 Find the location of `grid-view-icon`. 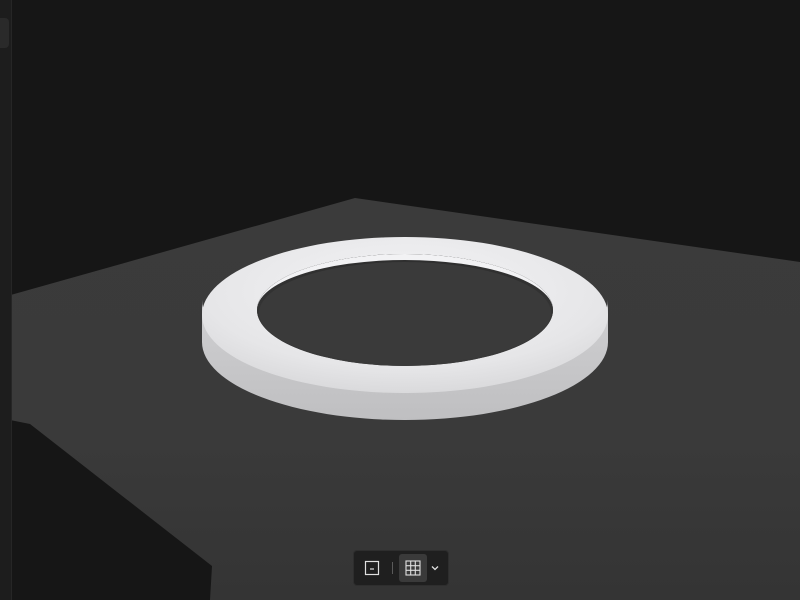

grid-view-icon is located at coordinates (413, 568).